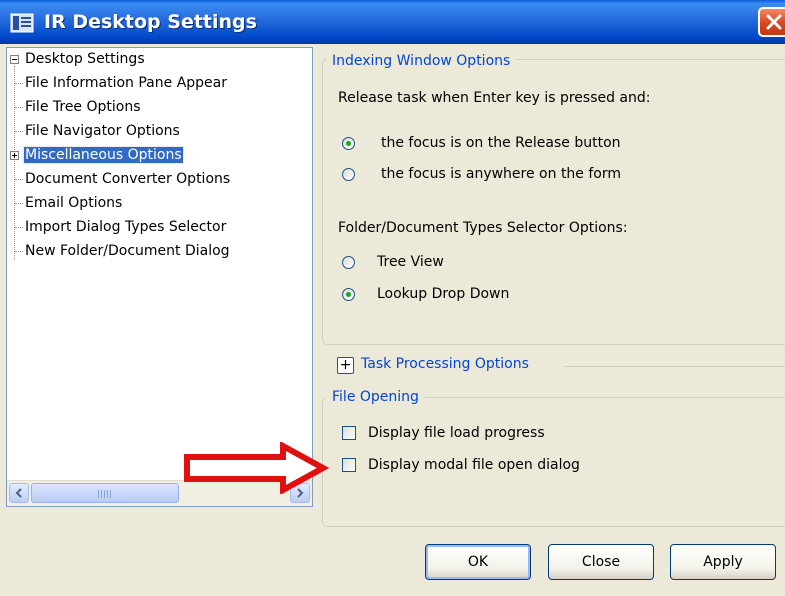 This screenshot has width=785, height=596. I want to click on indexing-window-options-title: Indexing Window Options, so click(421, 61).